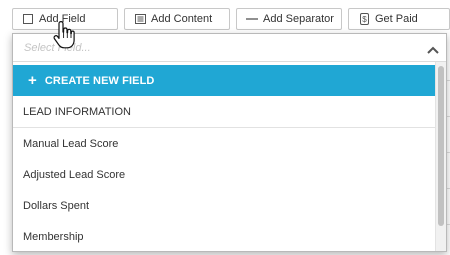  What do you see at coordinates (64, 35) in the screenshot?
I see `hand-cursor-icon` at bounding box center [64, 35].